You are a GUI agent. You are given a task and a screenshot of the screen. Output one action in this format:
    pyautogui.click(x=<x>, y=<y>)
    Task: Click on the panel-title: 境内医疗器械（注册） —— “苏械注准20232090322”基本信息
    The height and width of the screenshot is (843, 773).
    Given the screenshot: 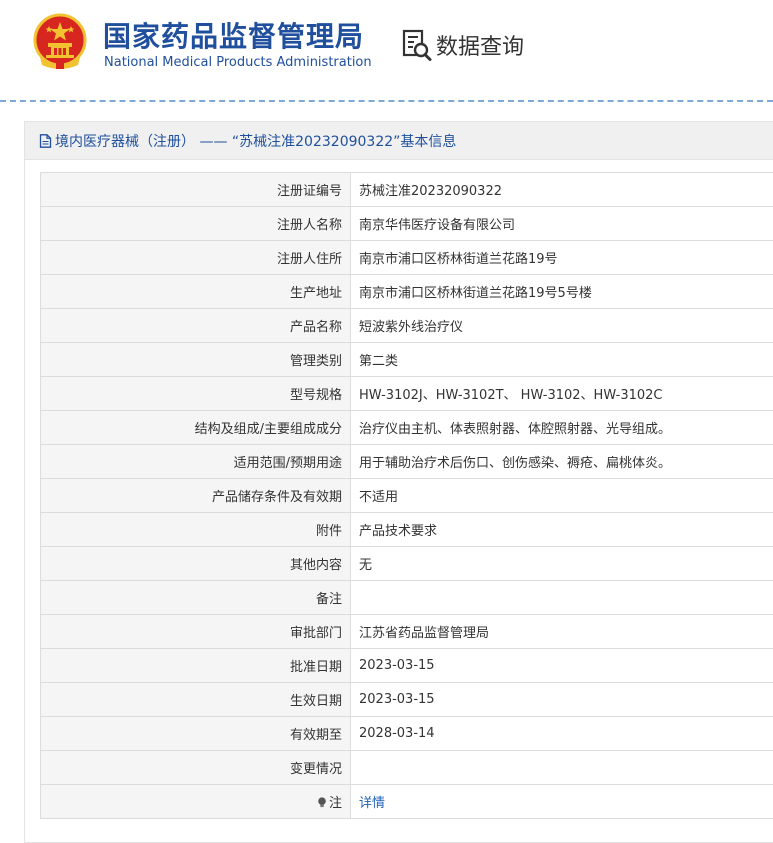 What is the action you would take?
    pyautogui.click(x=255, y=141)
    